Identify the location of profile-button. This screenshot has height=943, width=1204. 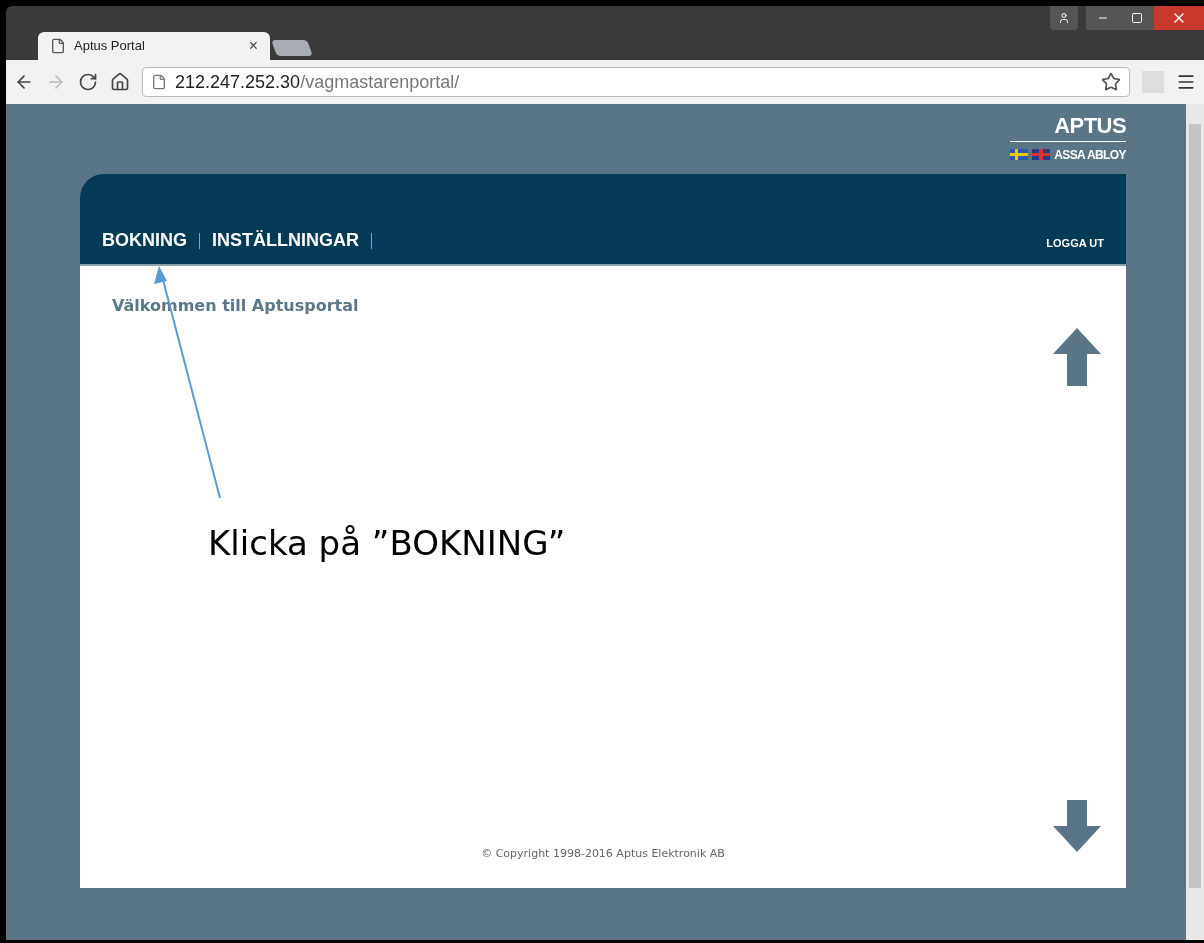
(1064, 18).